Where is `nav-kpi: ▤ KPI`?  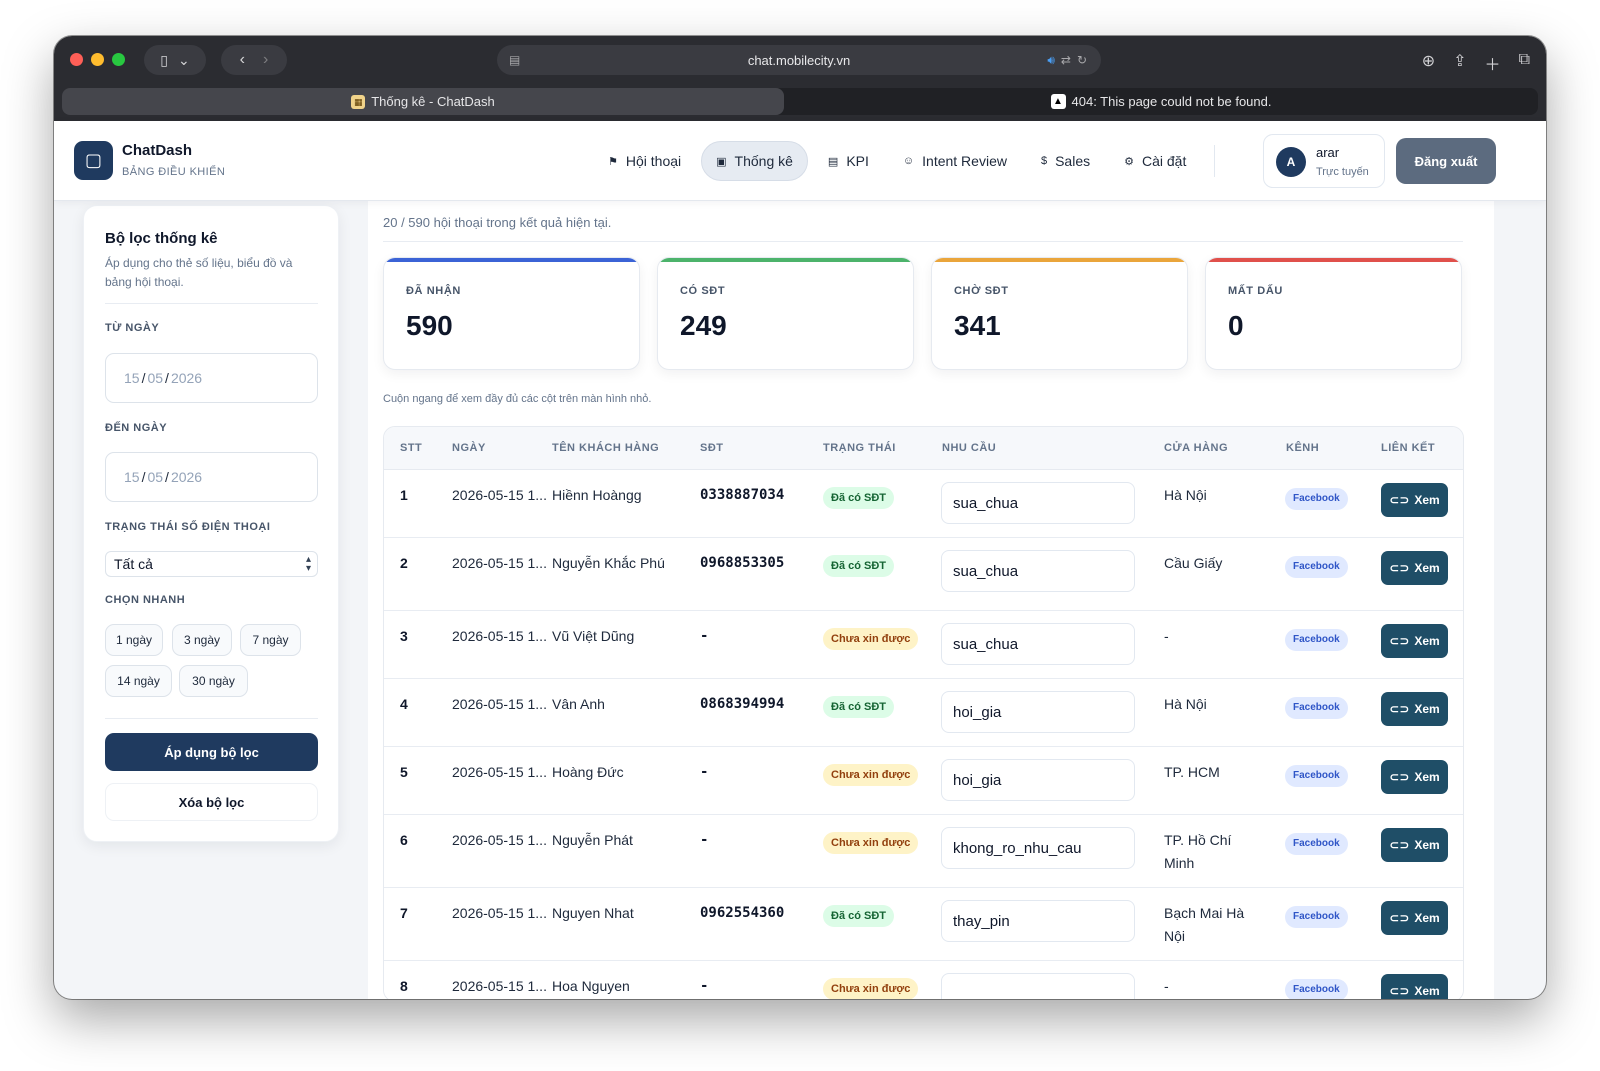
nav-kpi: ▤ KPI is located at coordinates (848, 161).